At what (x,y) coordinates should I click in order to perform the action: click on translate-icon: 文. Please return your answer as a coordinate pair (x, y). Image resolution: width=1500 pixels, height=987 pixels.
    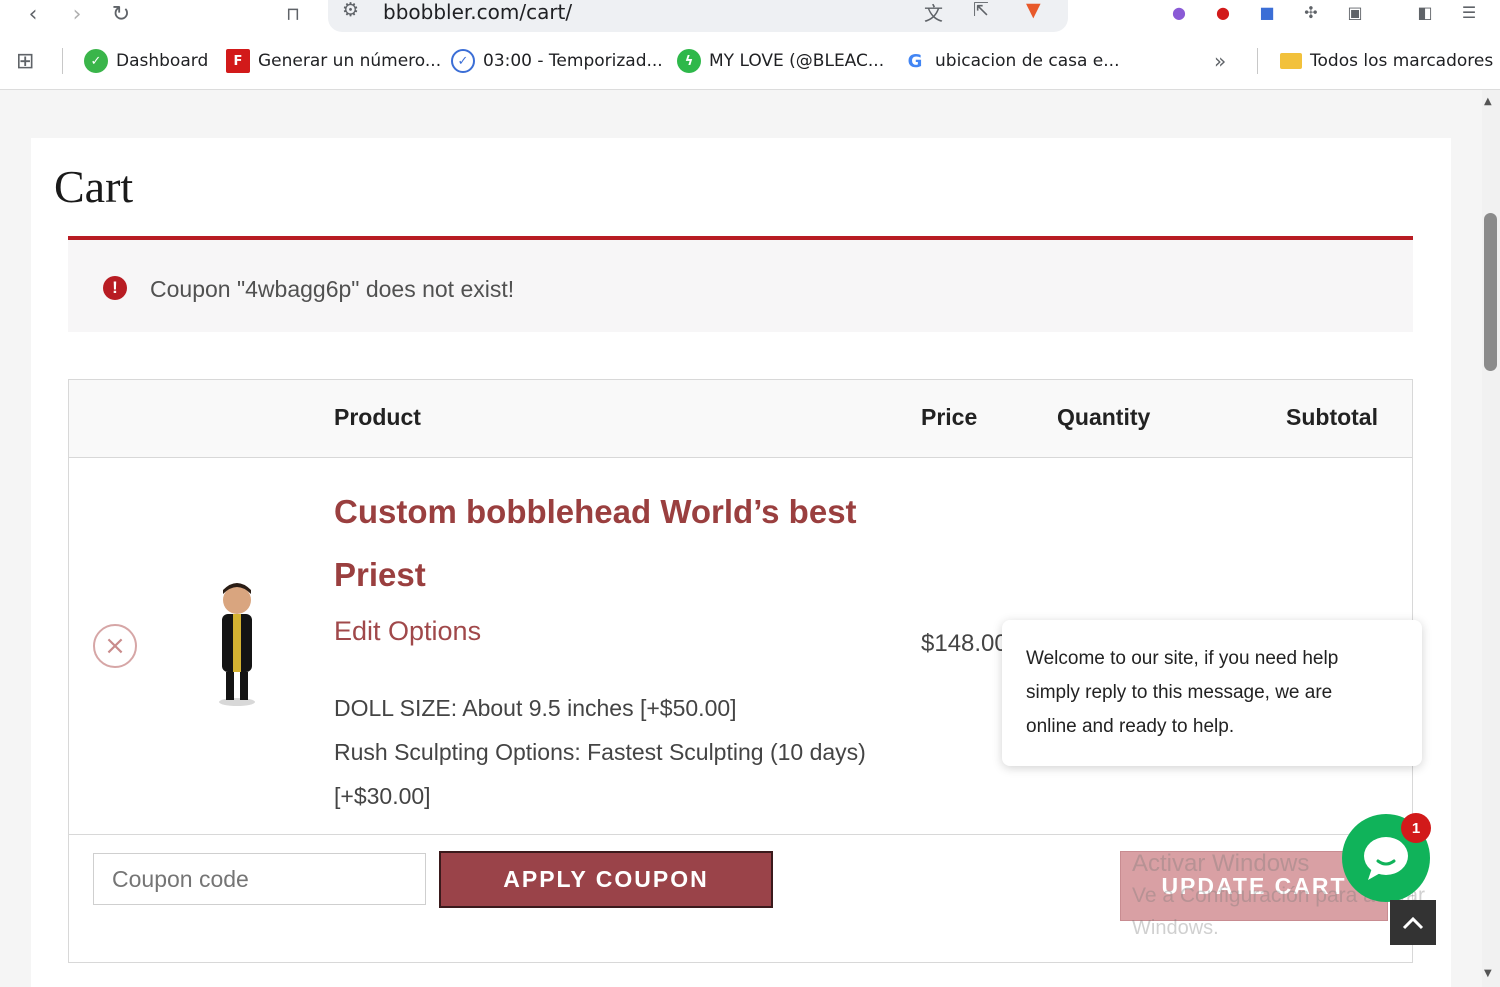
    Looking at the image, I should click on (933, 13).